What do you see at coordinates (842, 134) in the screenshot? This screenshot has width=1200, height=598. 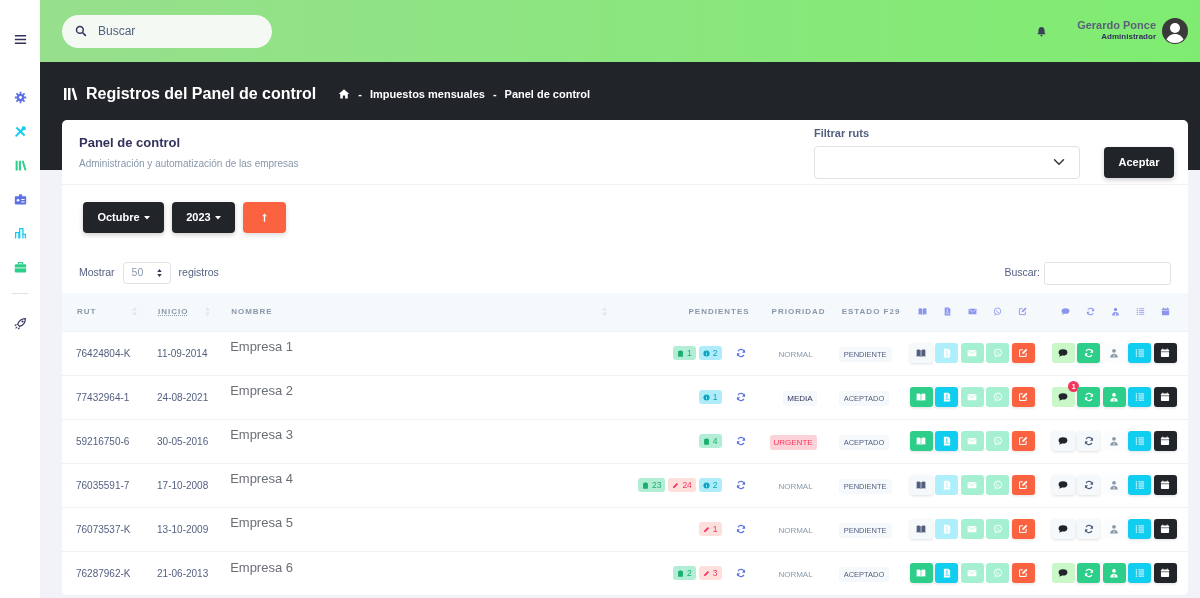 I see `filter-label: Filtrar ruts` at bounding box center [842, 134].